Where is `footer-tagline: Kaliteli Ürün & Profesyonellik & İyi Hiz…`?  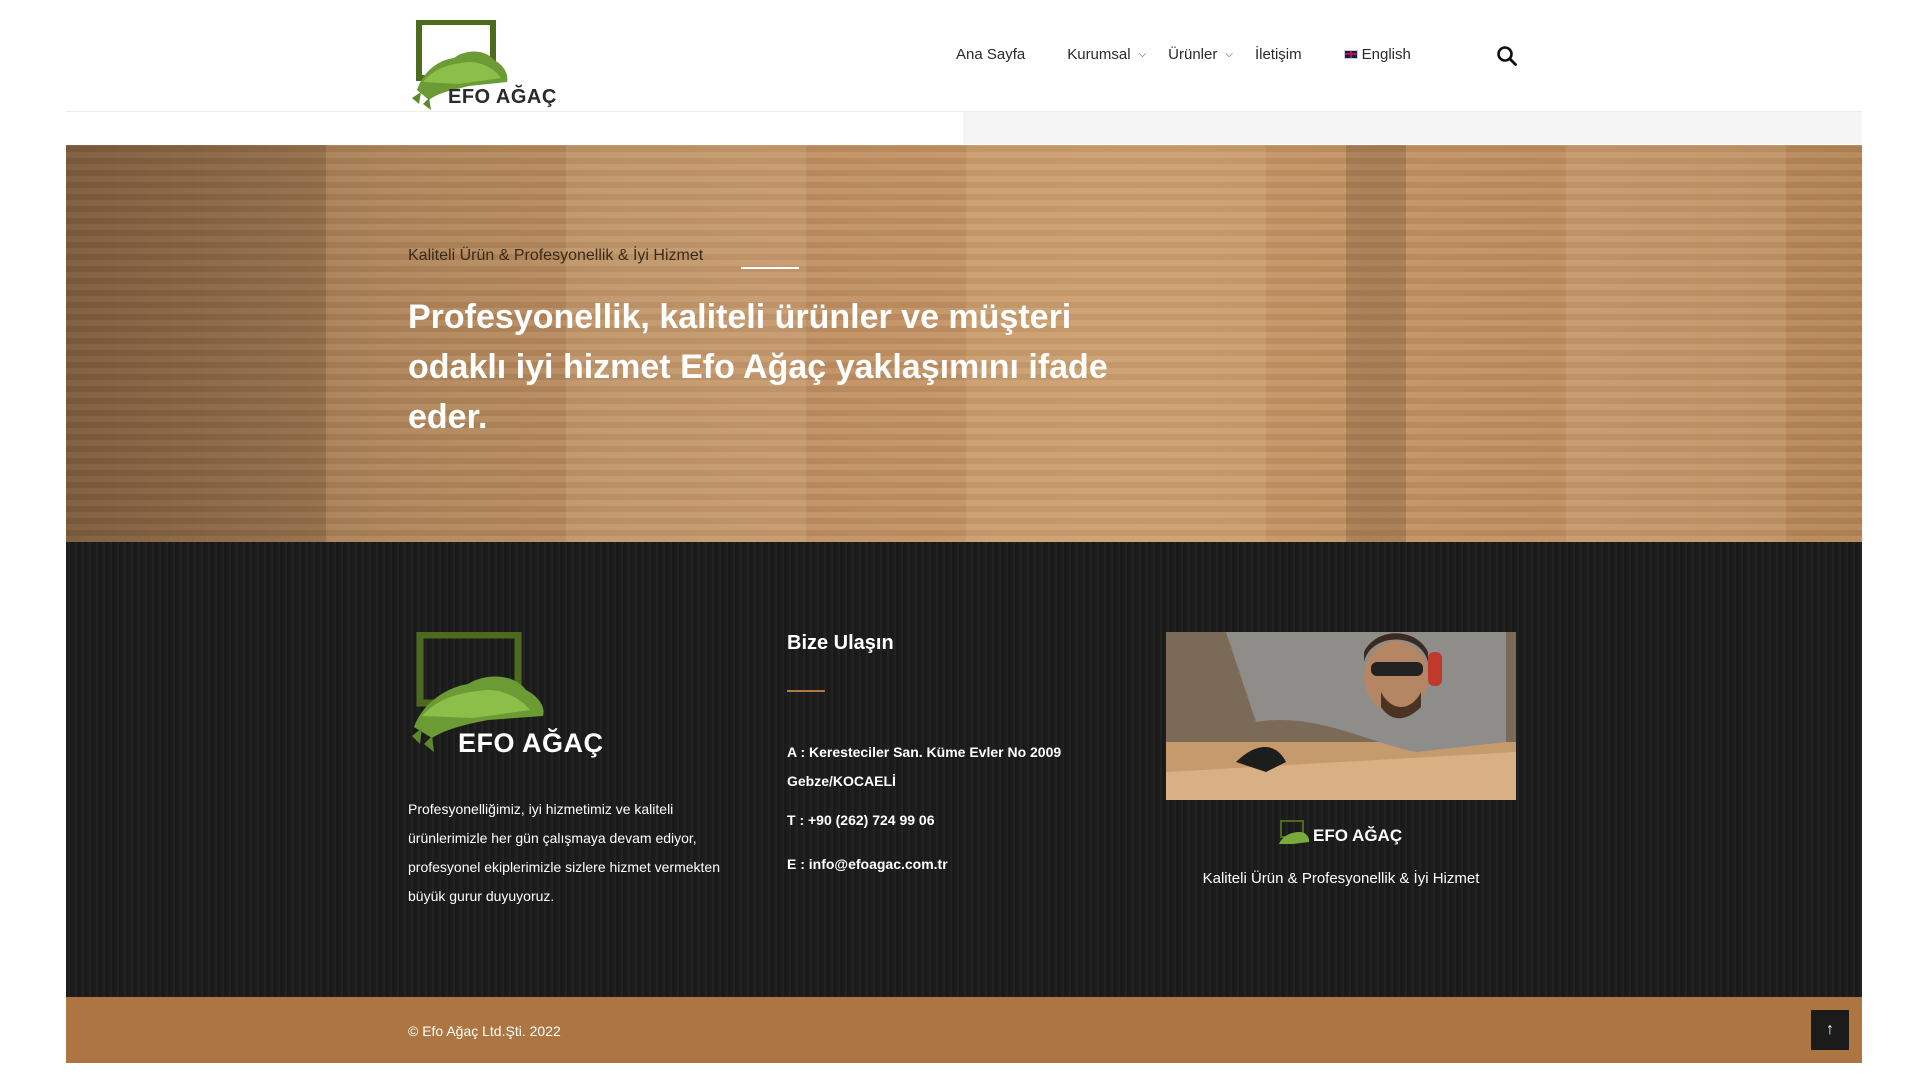 footer-tagline: Kaliteli Ürün & Profesyonellik & İyi Hiz… is located at coordinates (1341, 878).